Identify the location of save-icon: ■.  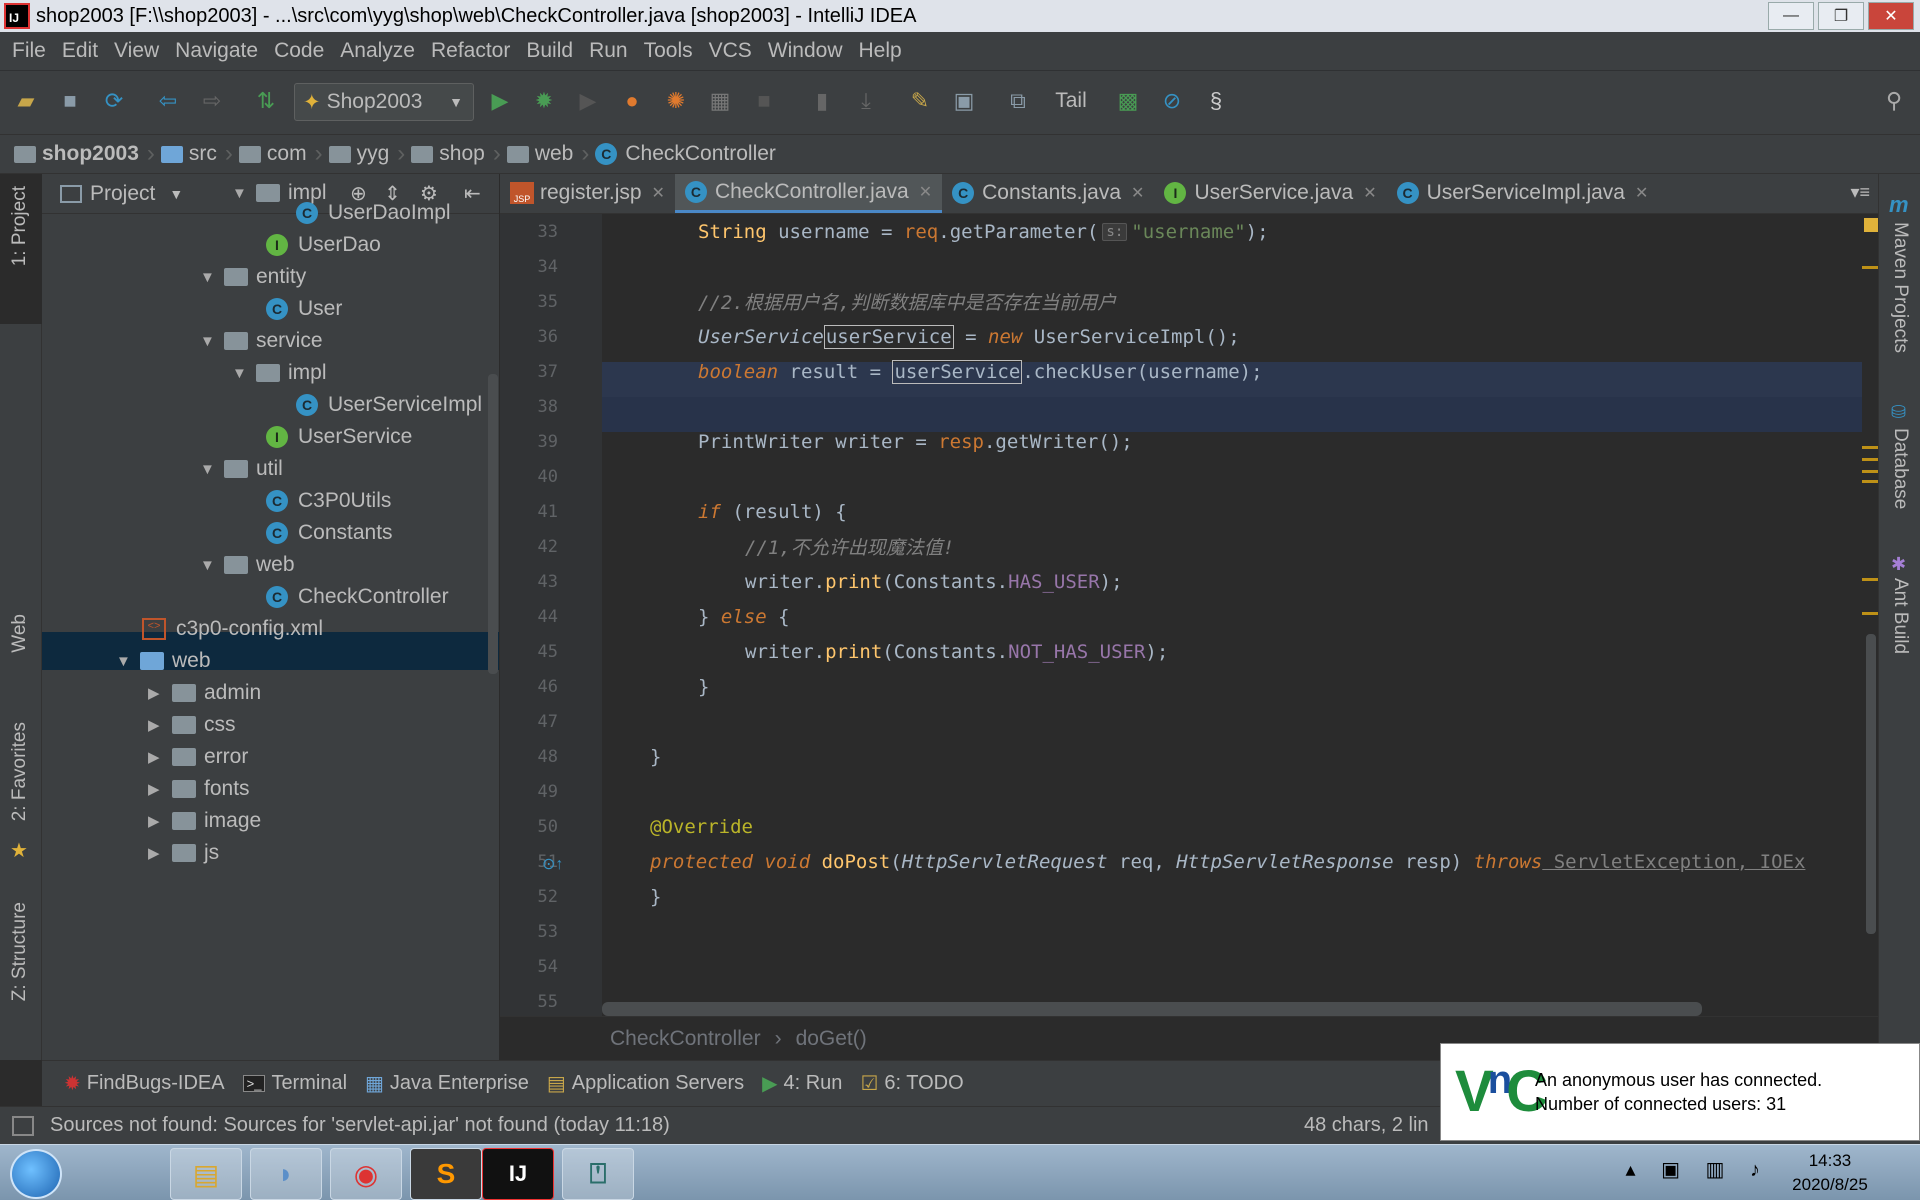
(70, 101).